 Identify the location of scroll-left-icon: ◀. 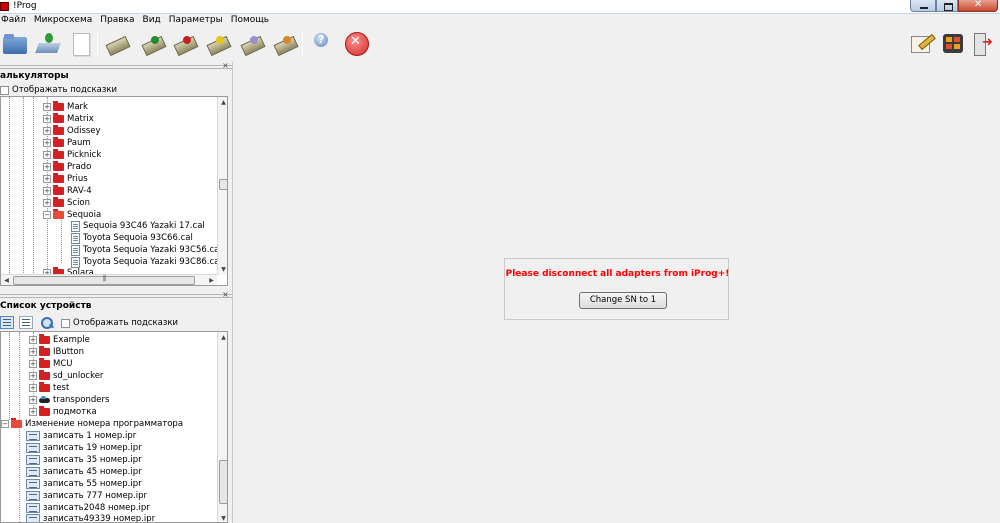
(6, 280).